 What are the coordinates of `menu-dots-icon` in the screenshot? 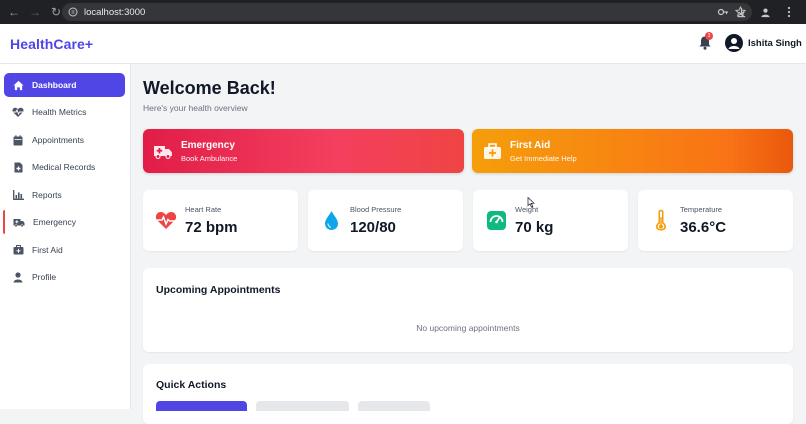 It's located at (789, 12).